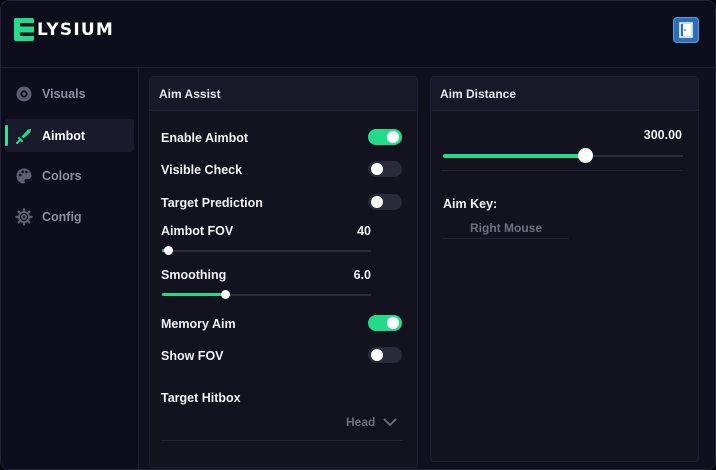  I want to click on door-icon, so click(686, 30).